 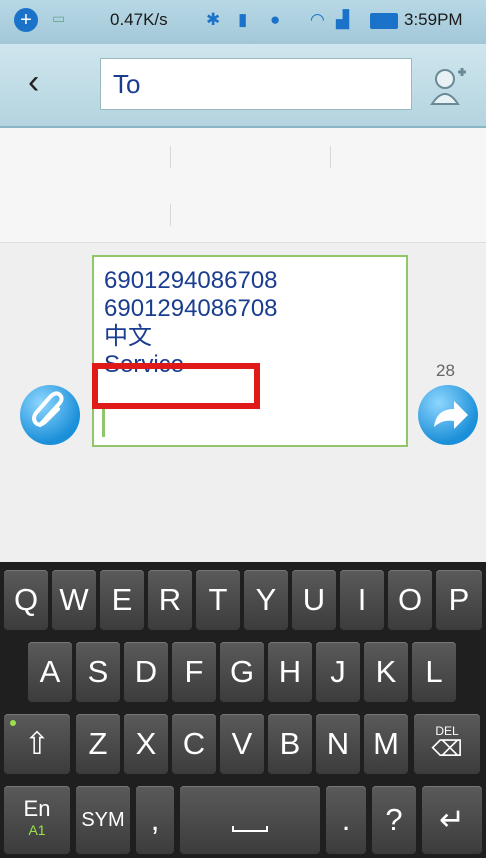 What do you see at coordinates (59, 18) in the screenshot?
I see `keyboard-status-icon: ▭` at bounding box center [59, 18].